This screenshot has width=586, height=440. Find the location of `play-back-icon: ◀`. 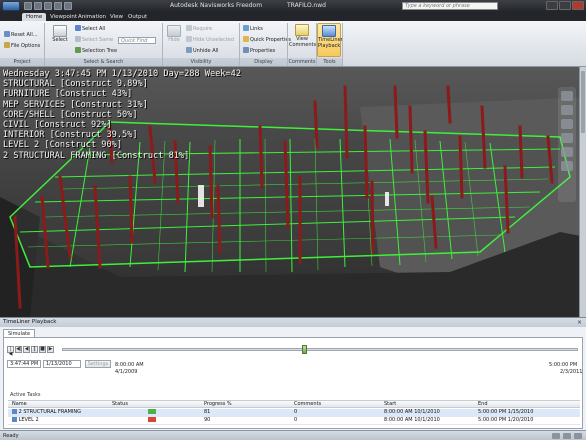

play-back-icon: ◀ is located at coordinates (26, 349).